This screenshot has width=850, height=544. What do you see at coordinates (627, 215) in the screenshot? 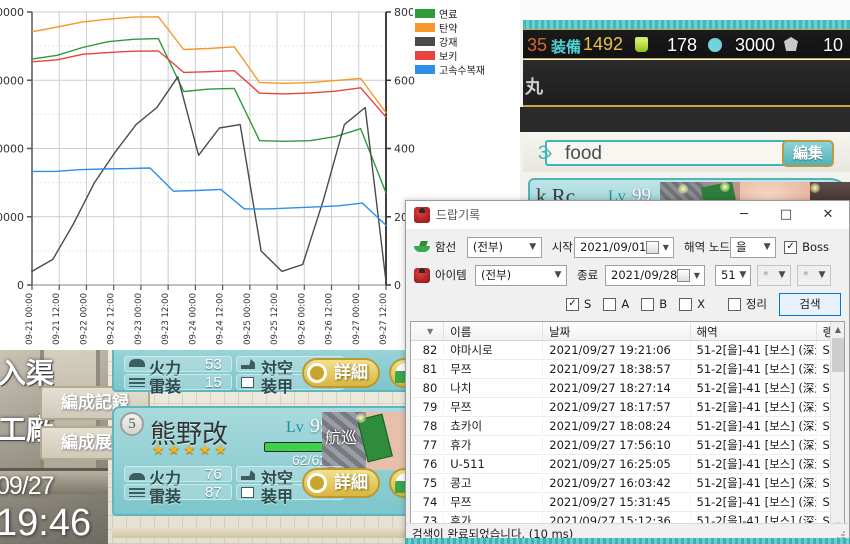
I see `window-titlebar: 드랍기록 ─ □ ✕` at bounding box center [627, 215].